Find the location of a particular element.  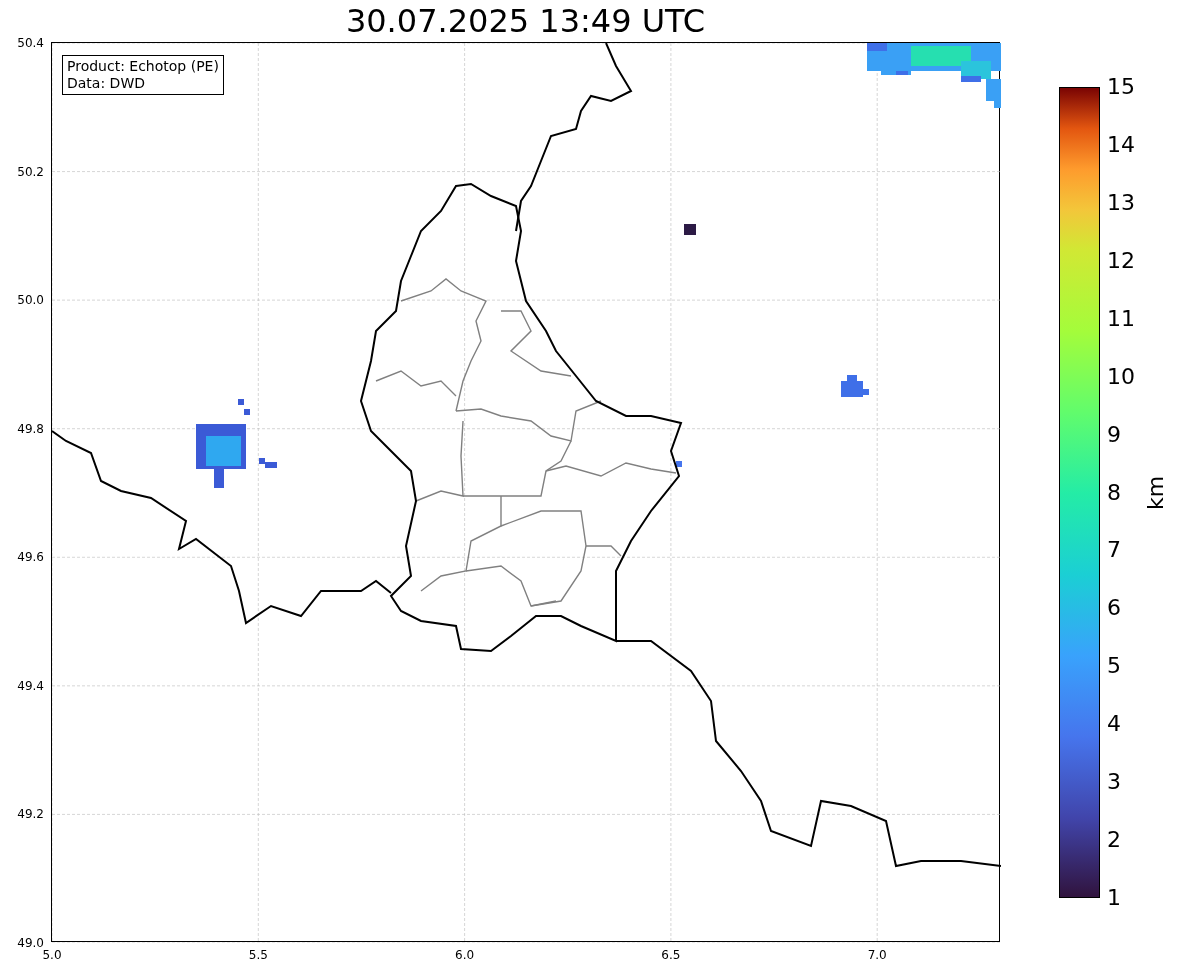

x-tick-label: 6.0 is located at coordinates (465, 955).